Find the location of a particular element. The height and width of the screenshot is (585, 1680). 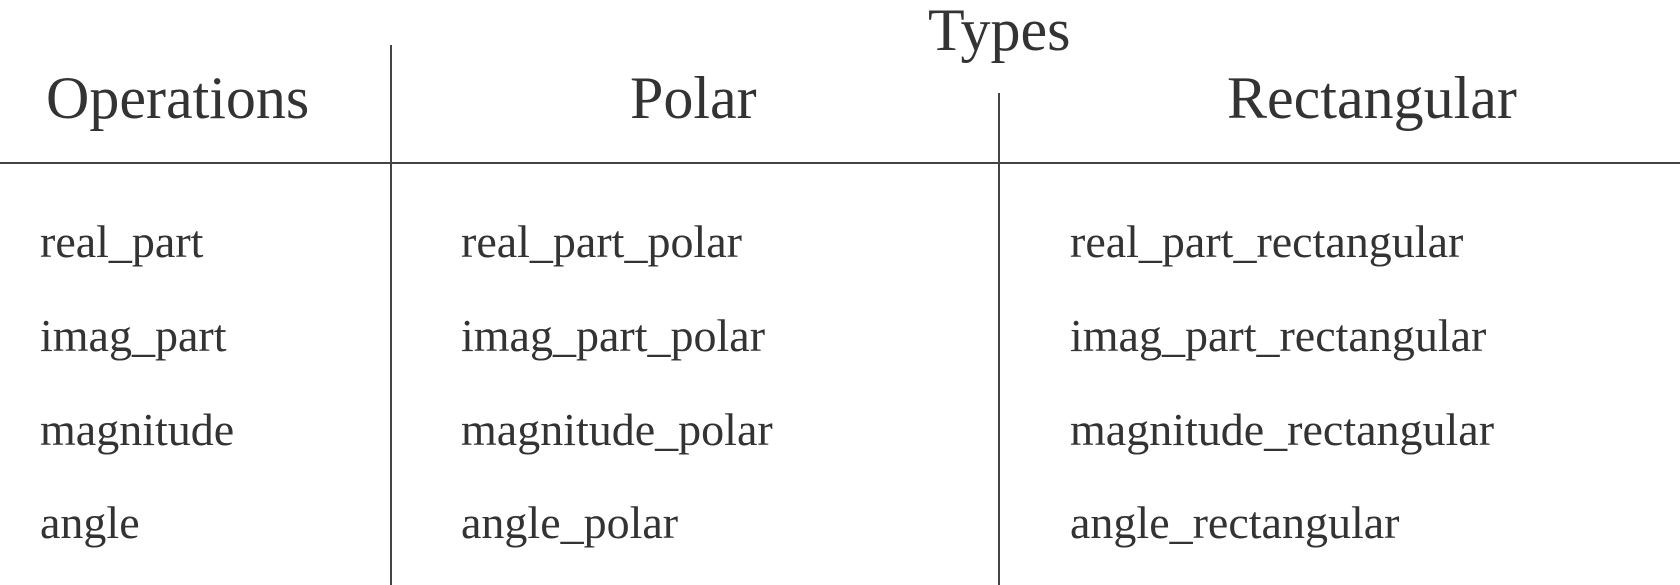

polar-column-divider is located at coordinates (999, 339).